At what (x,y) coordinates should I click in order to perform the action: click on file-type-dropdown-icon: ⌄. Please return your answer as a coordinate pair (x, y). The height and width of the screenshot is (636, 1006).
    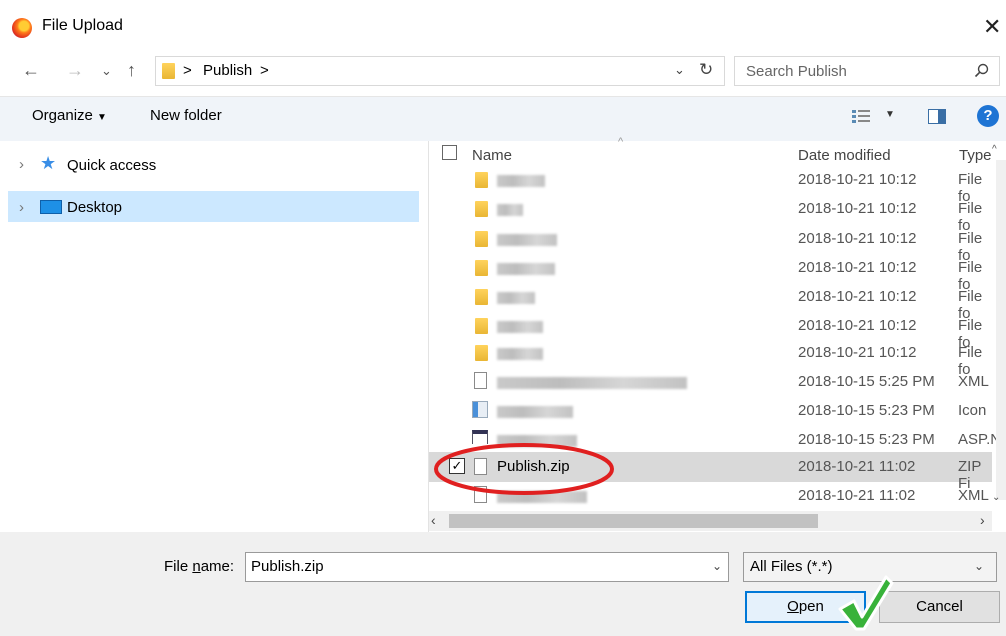
    Looking at the image, I should click on (979, 566).